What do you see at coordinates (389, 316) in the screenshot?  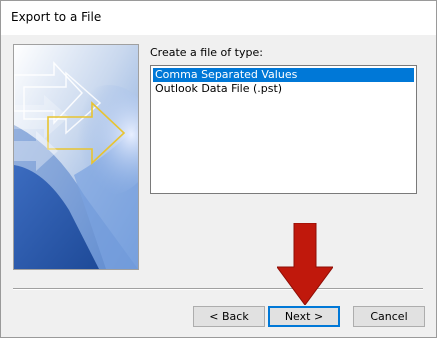 I see `cancel-button: Cancel` at bounding box center [389, 316].